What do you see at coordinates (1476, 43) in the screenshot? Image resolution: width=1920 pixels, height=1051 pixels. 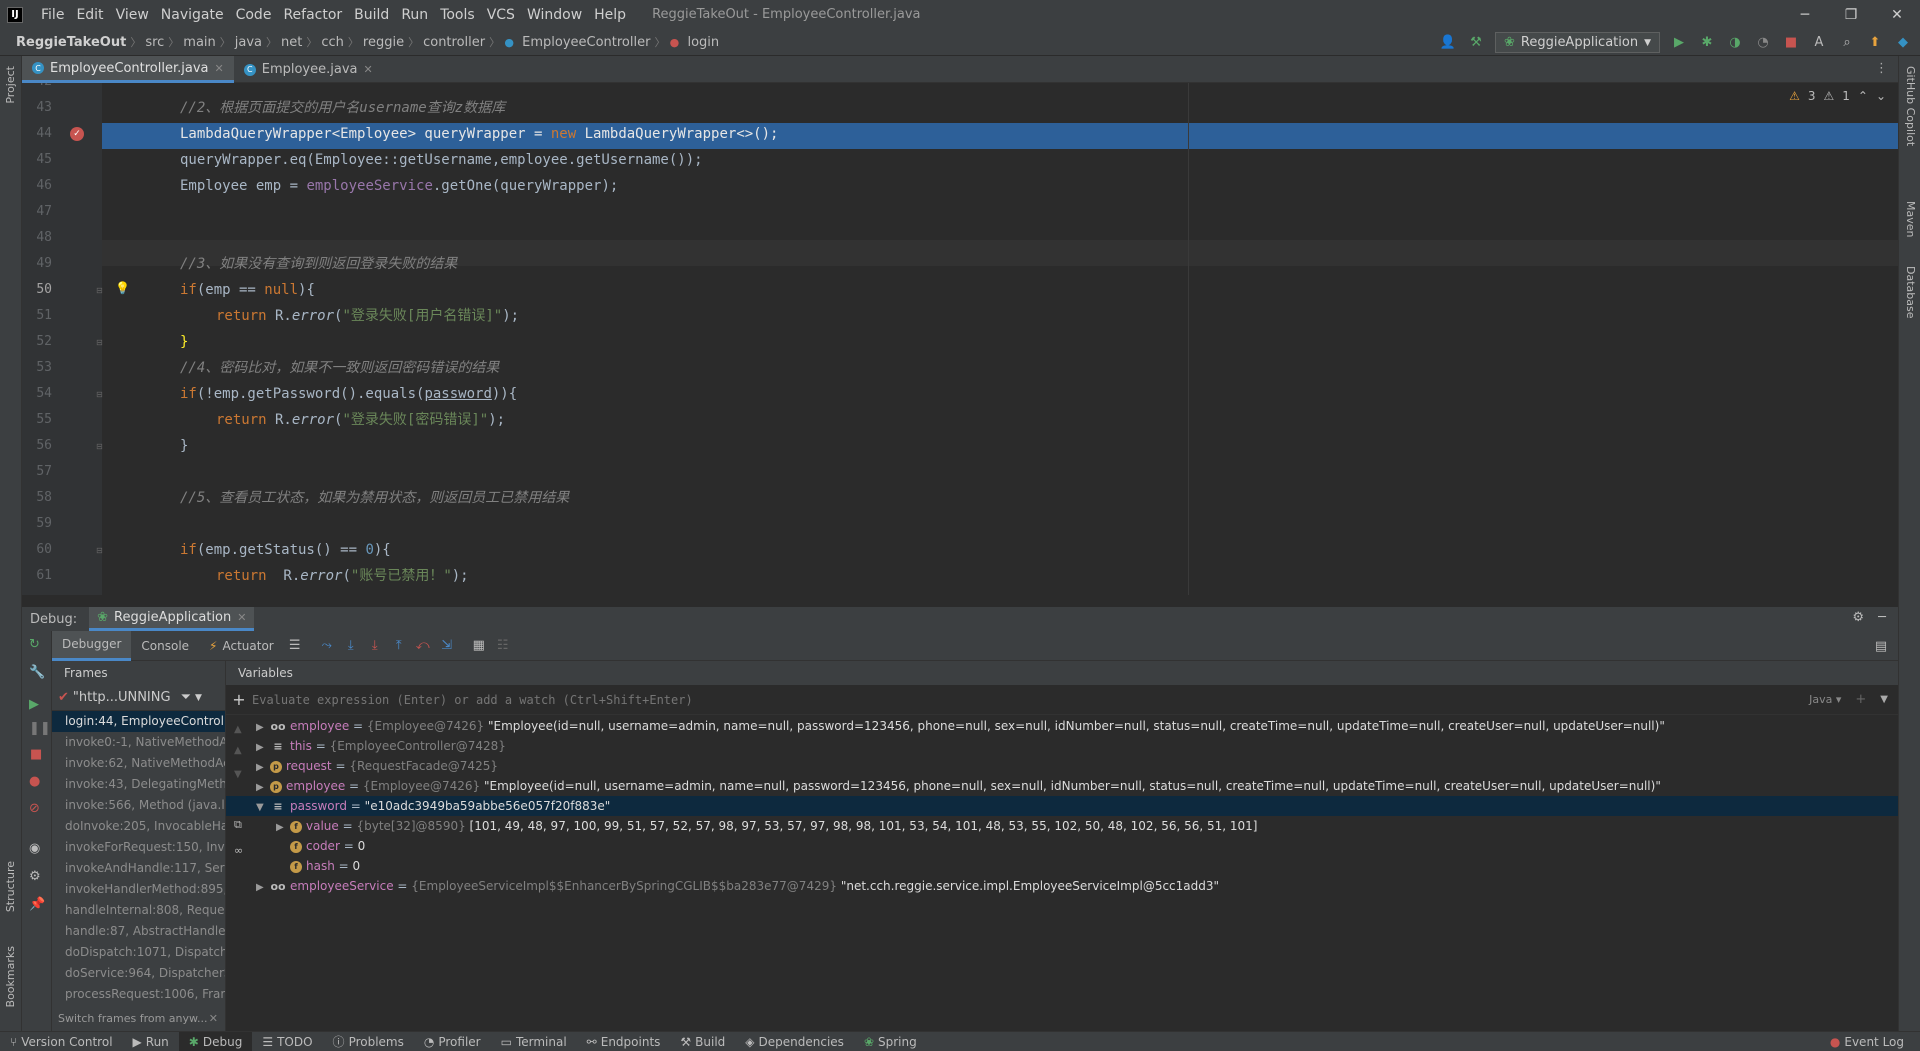 I see `build-hammer-icon: ⚒` at bounding box center [1476, 43].